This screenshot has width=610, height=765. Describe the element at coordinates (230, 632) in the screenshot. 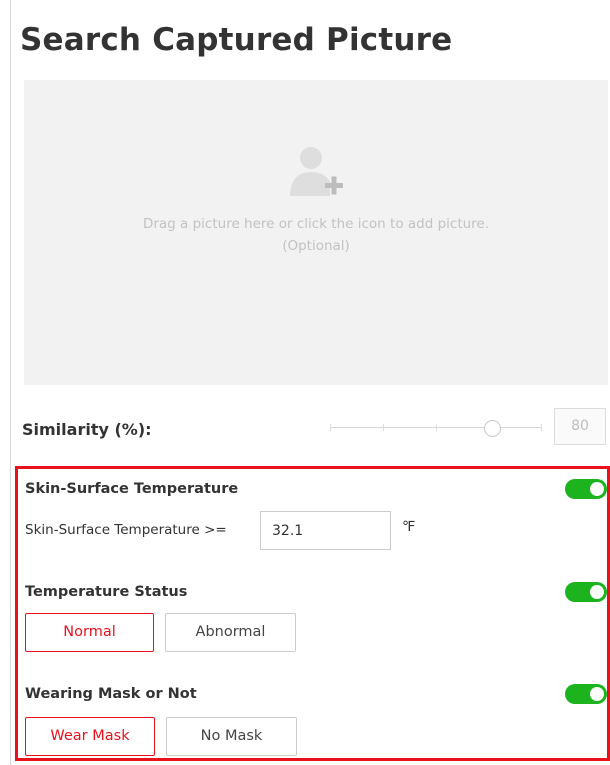

I see `abnormal-button: Abnormal` at that location.